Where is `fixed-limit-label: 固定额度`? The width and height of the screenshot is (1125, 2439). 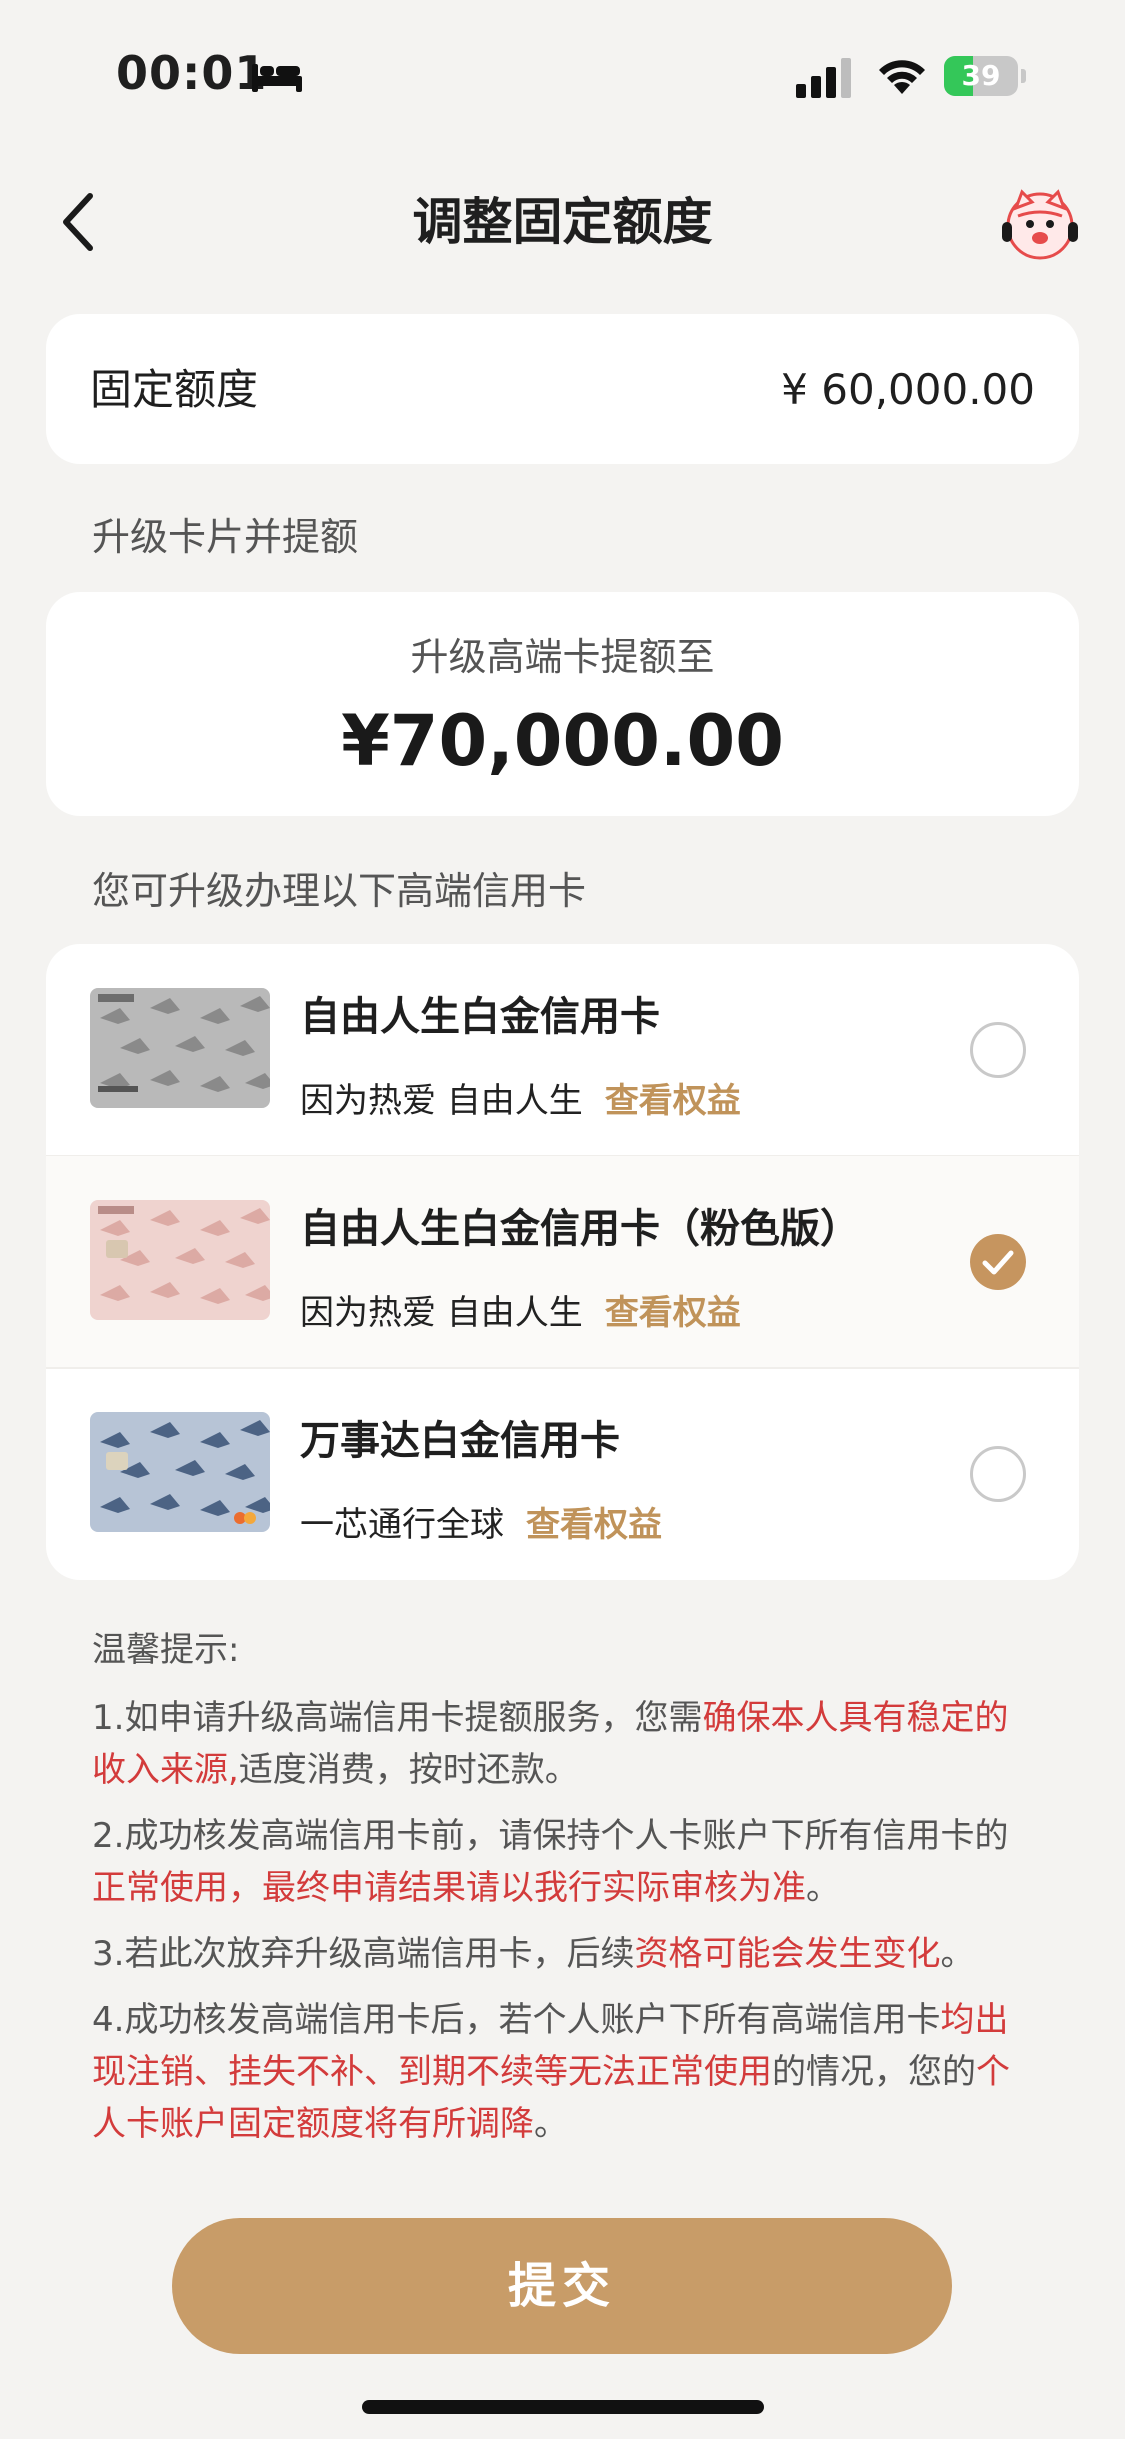
fixed-limit-label: 固定额度 is located at coordinates (174, 389).